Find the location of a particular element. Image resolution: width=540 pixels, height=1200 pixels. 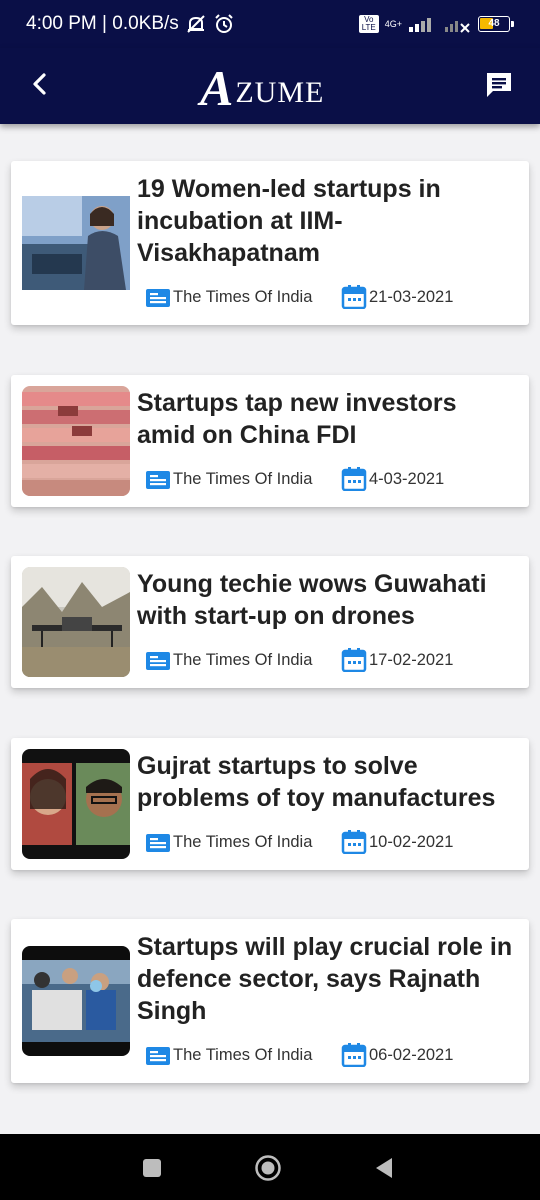

article-date: 21-03-2021 is located at coordinates (397, 297).